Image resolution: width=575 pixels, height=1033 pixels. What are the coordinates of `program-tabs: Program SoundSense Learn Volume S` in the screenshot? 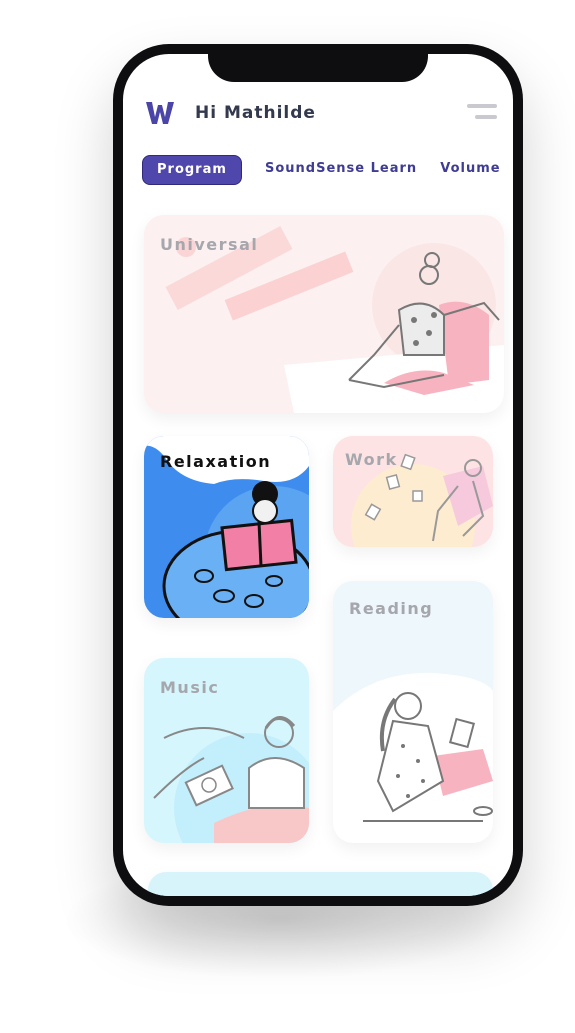 It's located at (327, 170).